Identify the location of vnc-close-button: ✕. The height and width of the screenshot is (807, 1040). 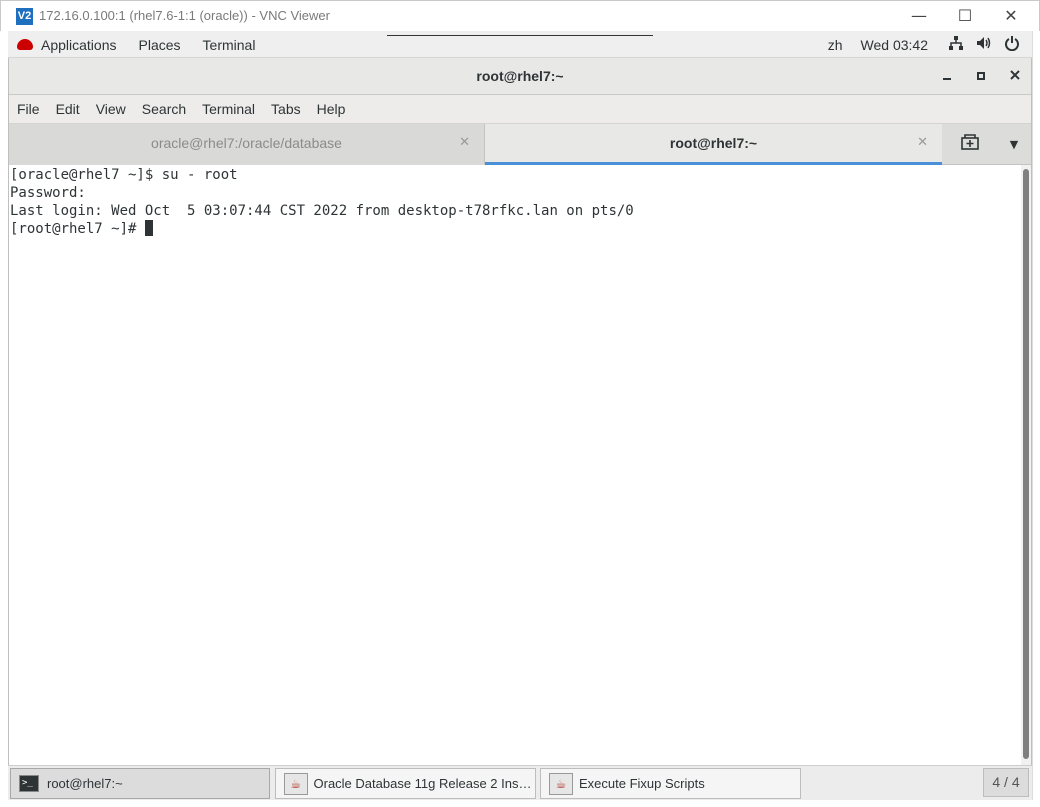
(1011, 16).